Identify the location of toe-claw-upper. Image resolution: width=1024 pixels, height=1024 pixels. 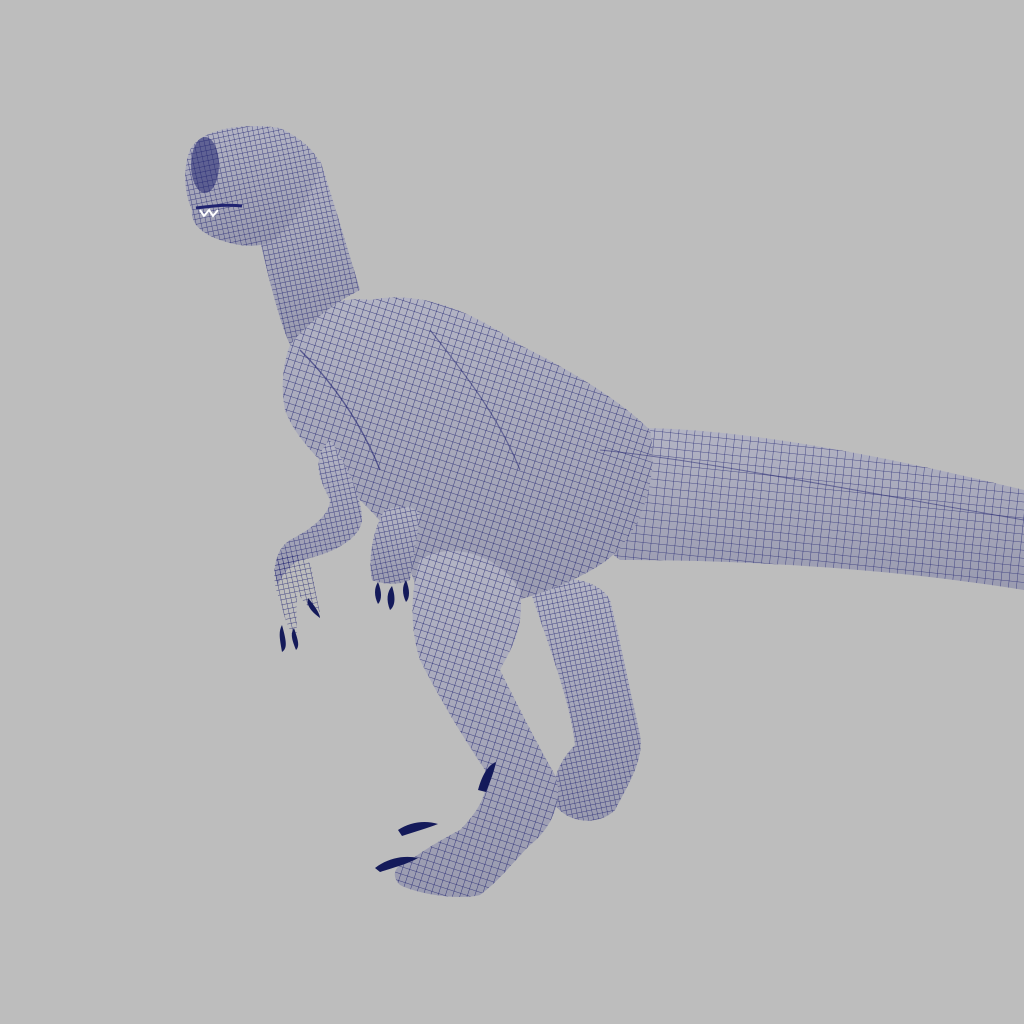
(418, 829).